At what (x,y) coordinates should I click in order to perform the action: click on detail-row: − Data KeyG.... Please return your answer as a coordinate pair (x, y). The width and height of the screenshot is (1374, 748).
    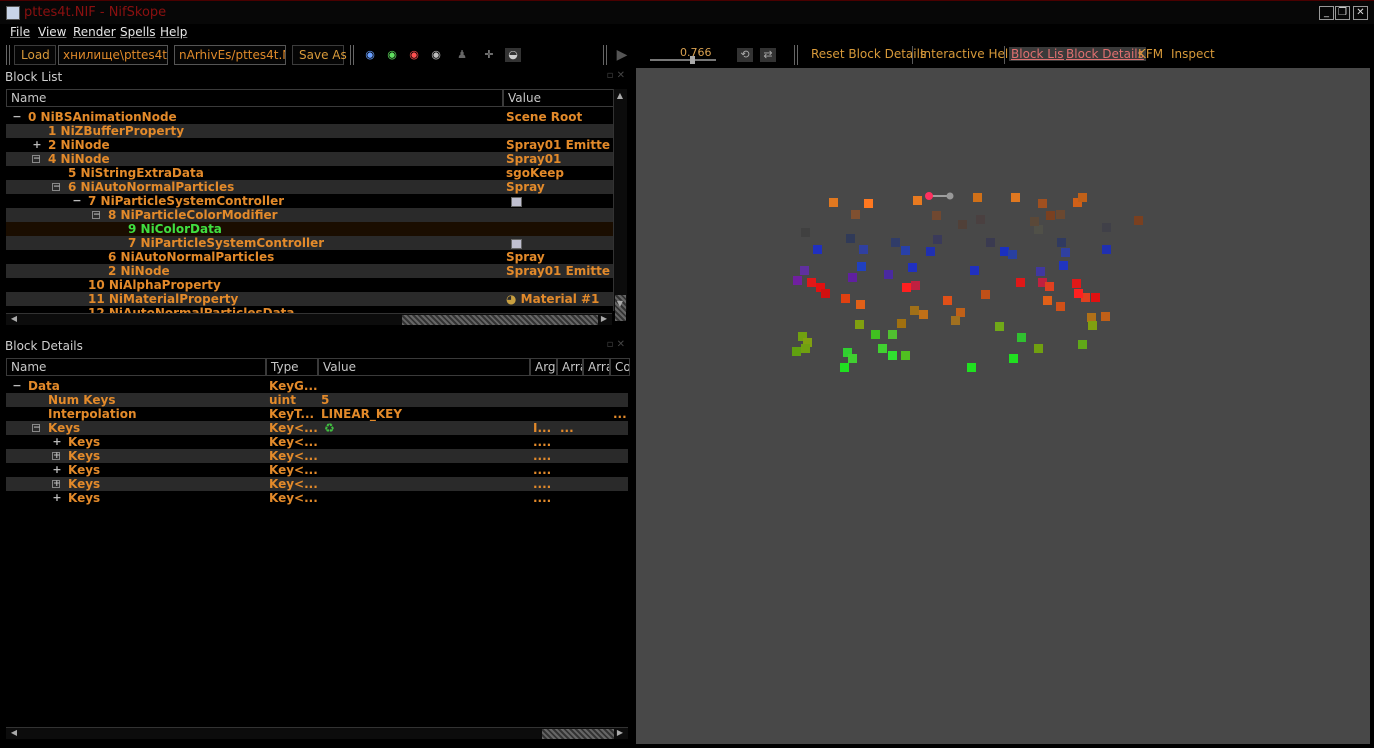
    Looking at the image, I should click on (317, 386).